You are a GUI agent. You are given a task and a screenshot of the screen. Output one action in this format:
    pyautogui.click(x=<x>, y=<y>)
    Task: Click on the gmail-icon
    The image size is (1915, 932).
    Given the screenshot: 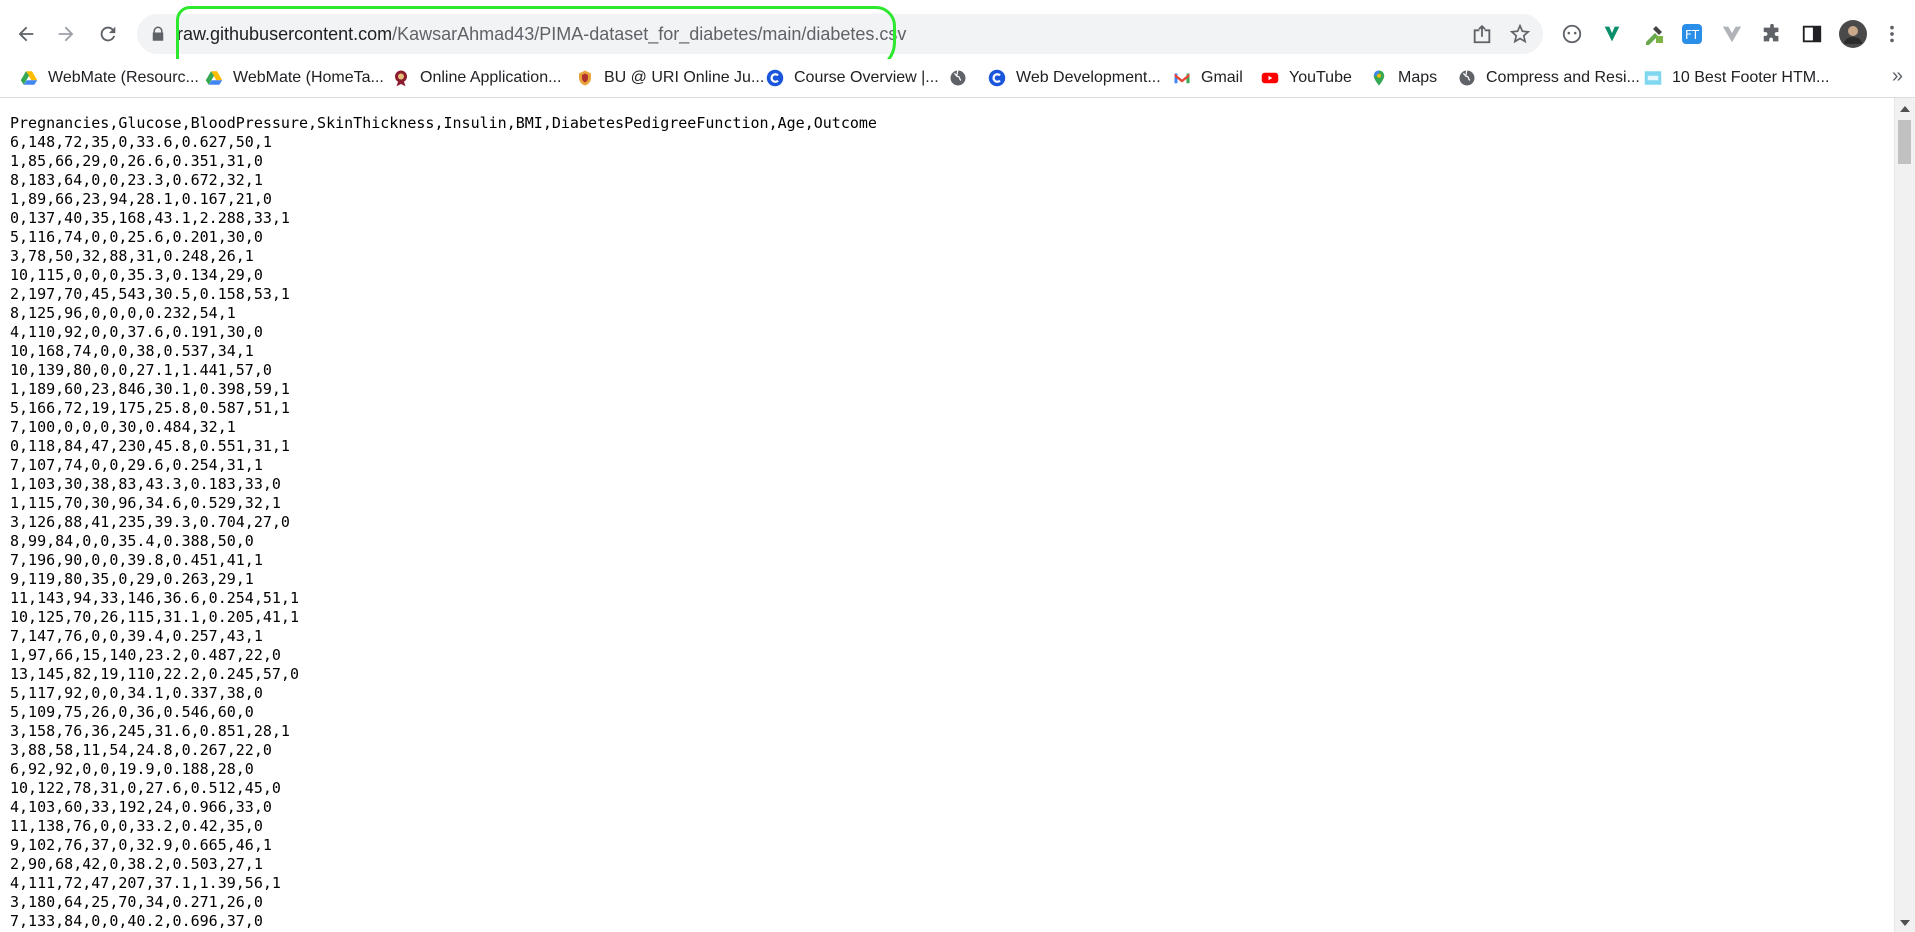 What is the action you would take?
    pyautogui.click(x=1182, y=78)
    